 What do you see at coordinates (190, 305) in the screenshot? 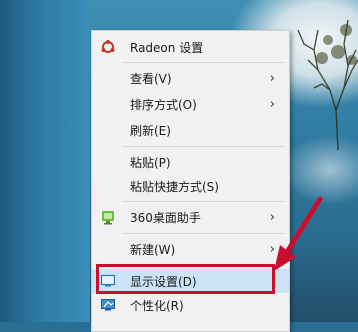
I see `menu-item-personalize: 个性化(R)` at bounding box center [190, 305].